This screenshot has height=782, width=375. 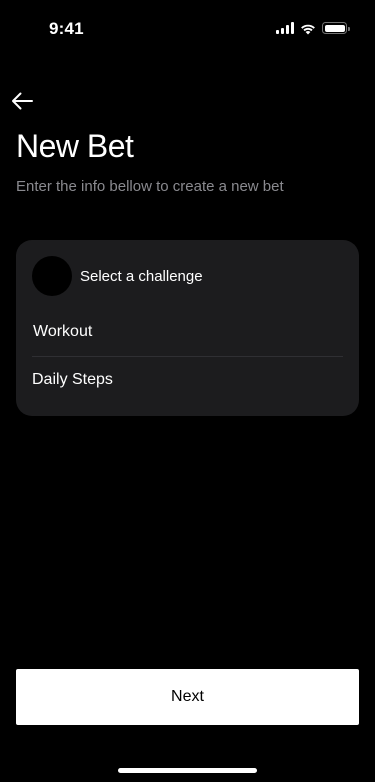 I want to click on status-bar: 9:41, so click(x=187, y=27).